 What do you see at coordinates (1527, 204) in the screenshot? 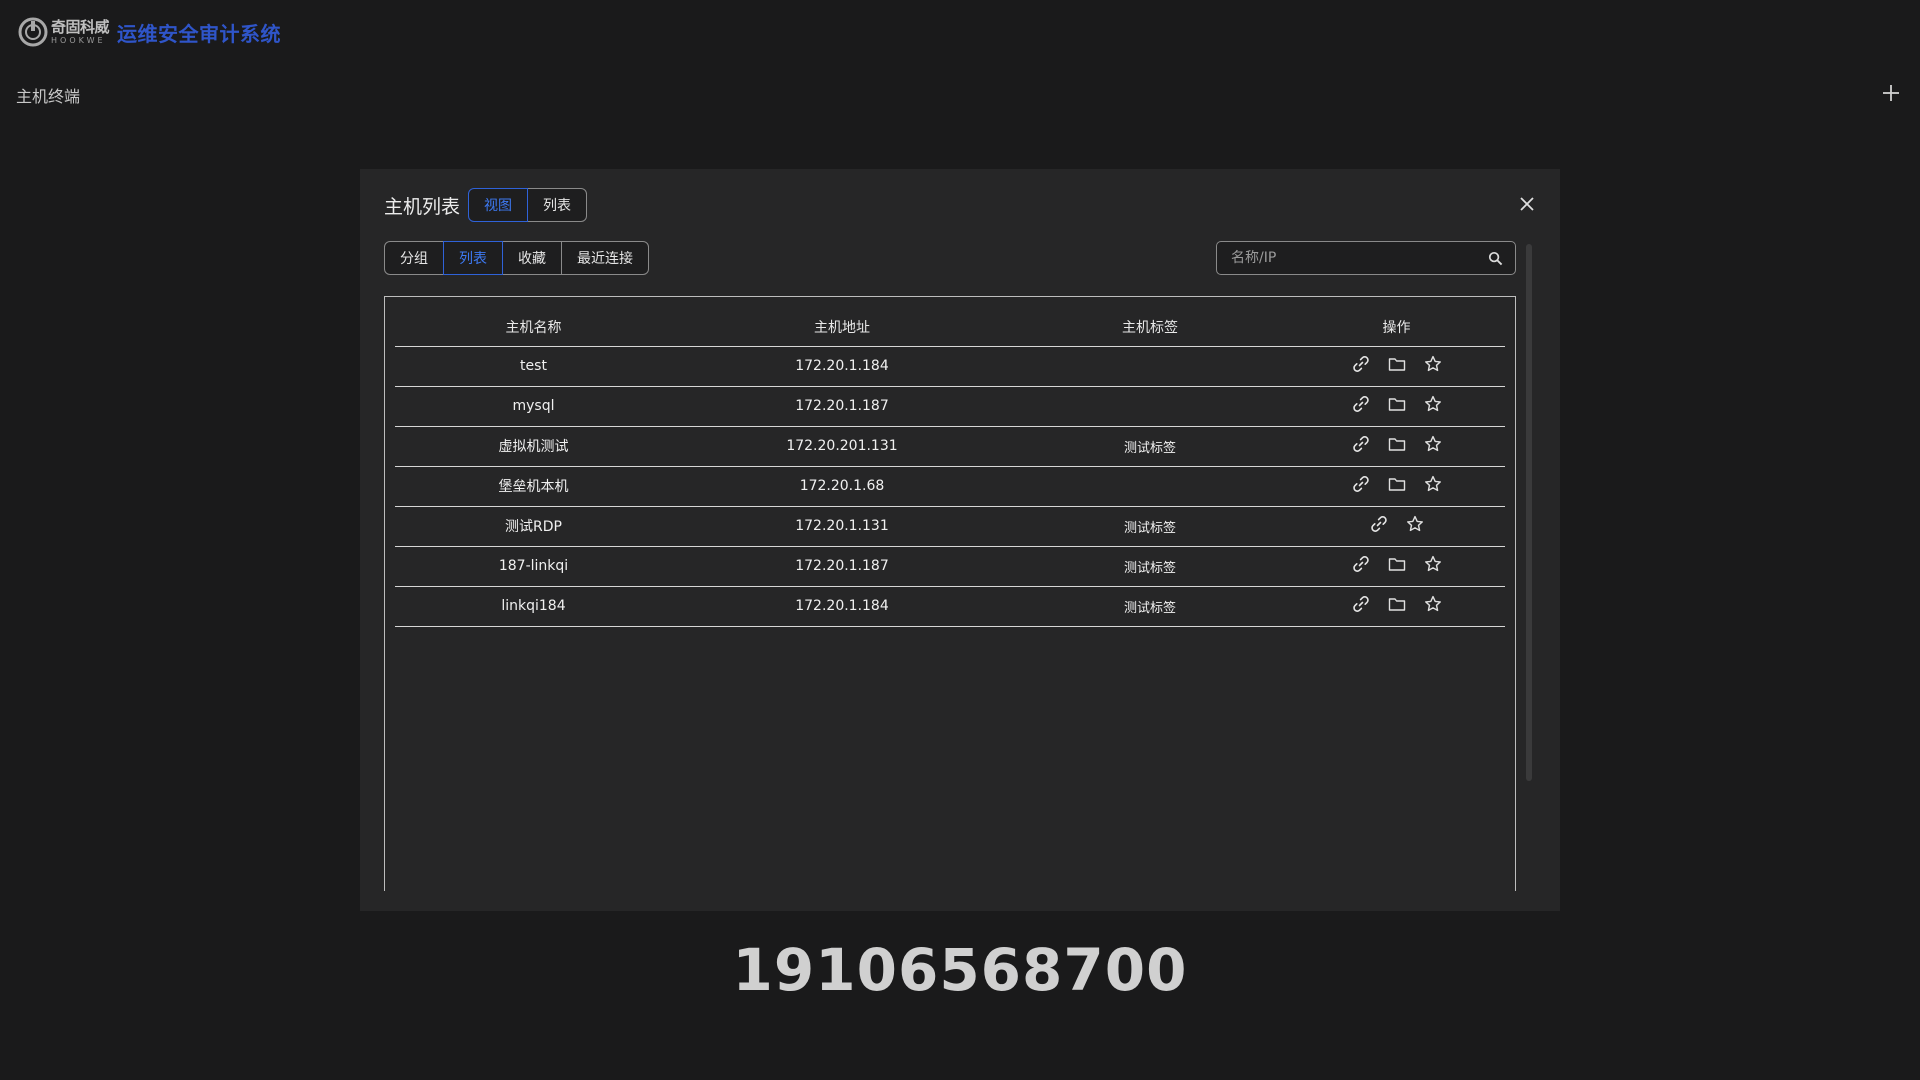
I see `close-icon` at bounding box center [1527, 204].